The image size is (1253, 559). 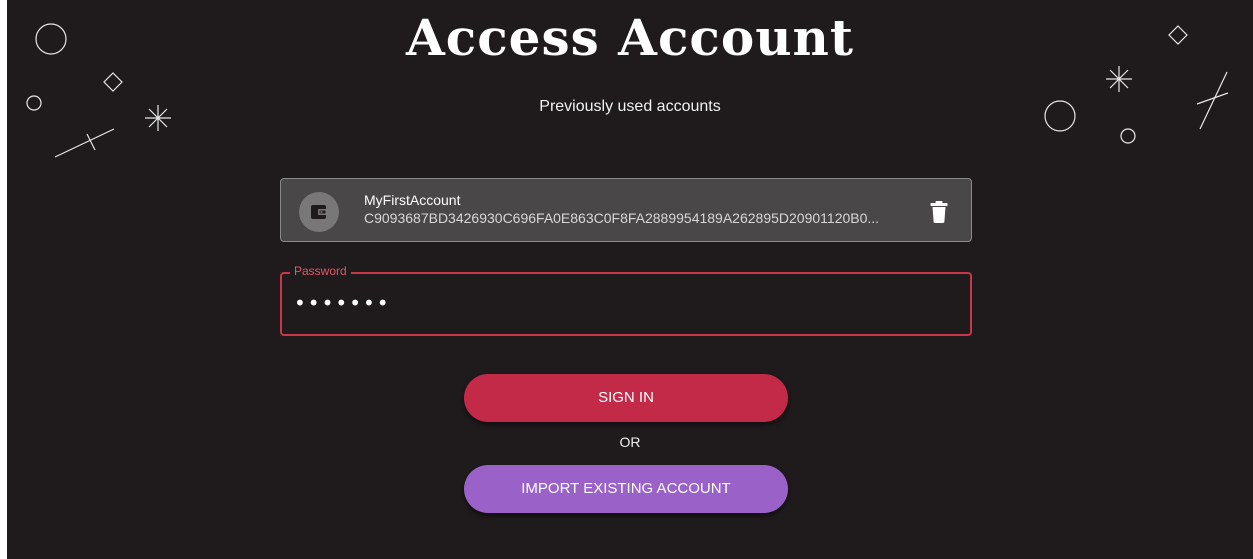 I want to click on delete-account-button, so click(x=939, y=212).